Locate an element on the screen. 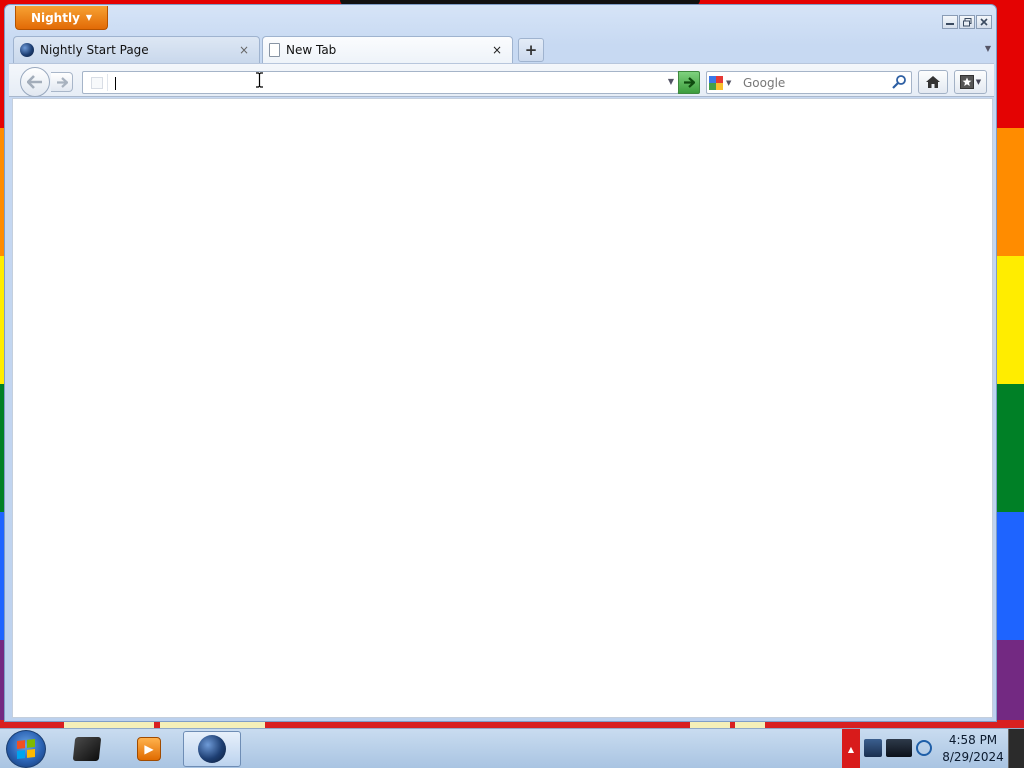  taskbar: ▶ ▲ 4:58 PM 8/29/2024 is located at coordinates (512, 748).